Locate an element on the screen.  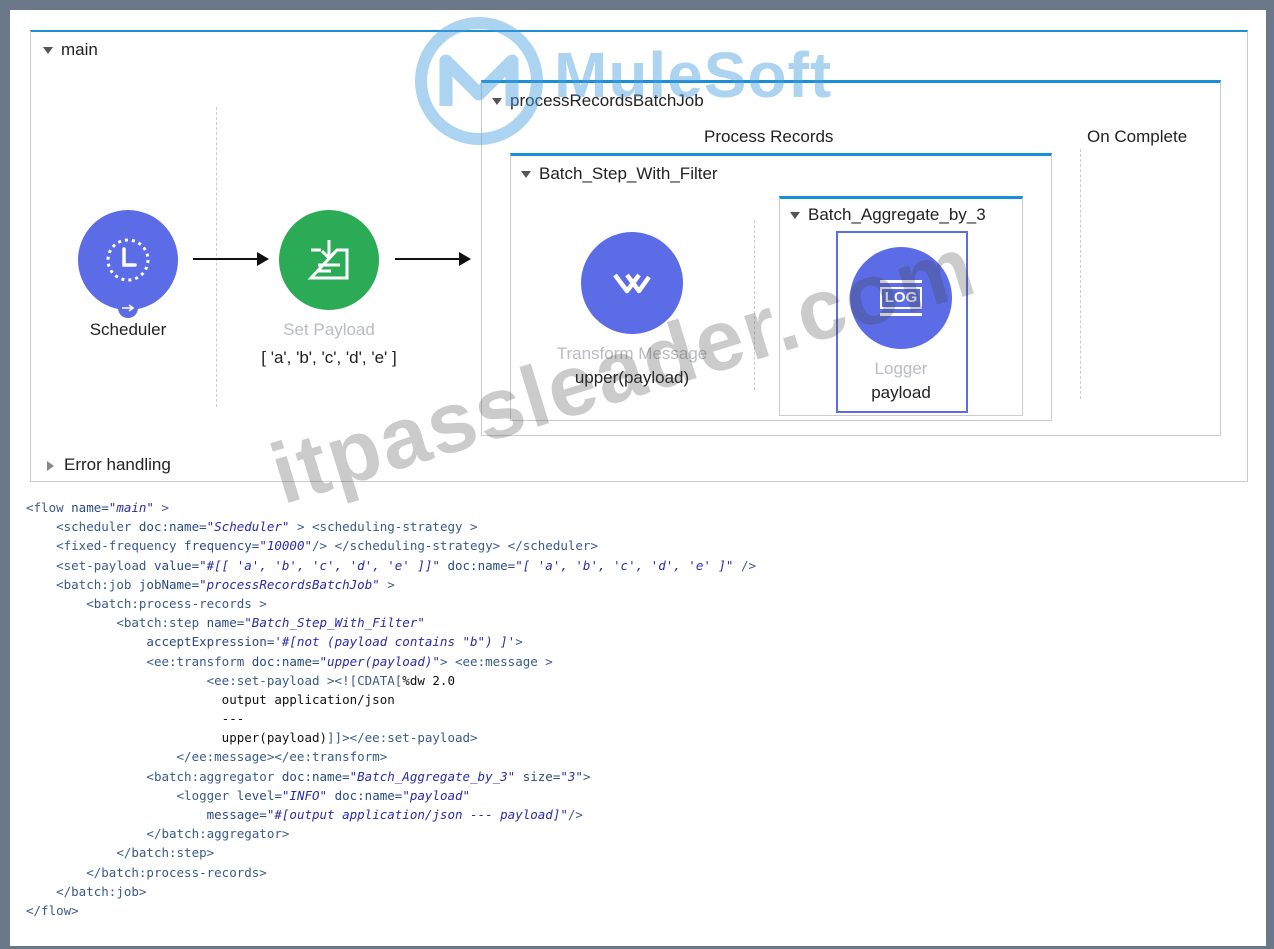
main-flow-header: main is located at coordinates (70, 50).